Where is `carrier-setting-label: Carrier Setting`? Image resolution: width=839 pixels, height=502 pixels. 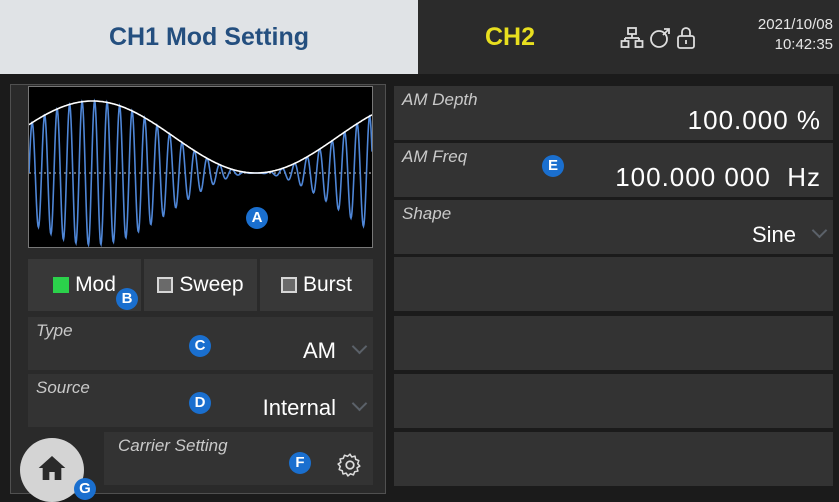
carrier-setting-label: Carrier Setting is located at coordinates (173, 445).